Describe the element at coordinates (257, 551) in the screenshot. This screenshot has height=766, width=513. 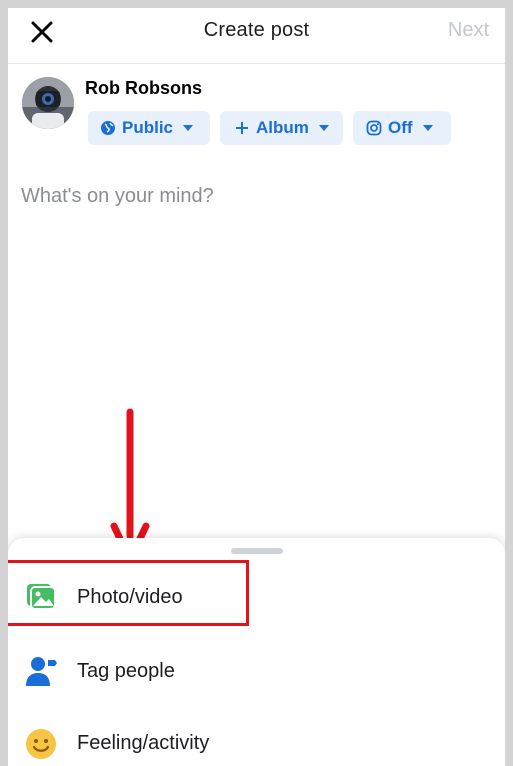
I see `sheet-drag-handle` at that location.